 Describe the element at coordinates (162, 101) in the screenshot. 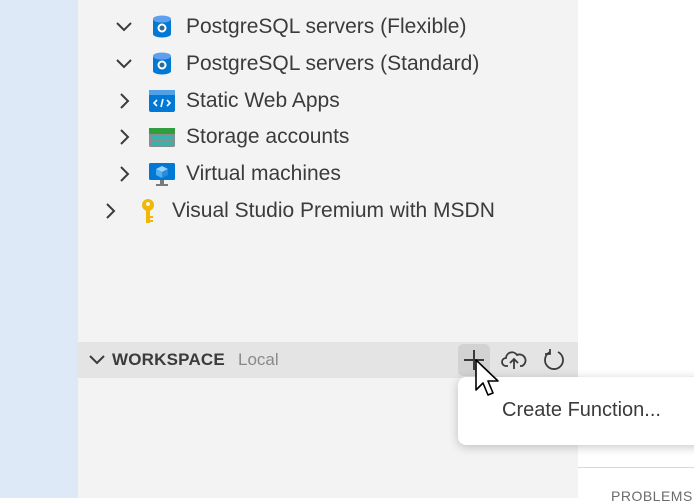

I see `static-web-apps-icon` at that location.